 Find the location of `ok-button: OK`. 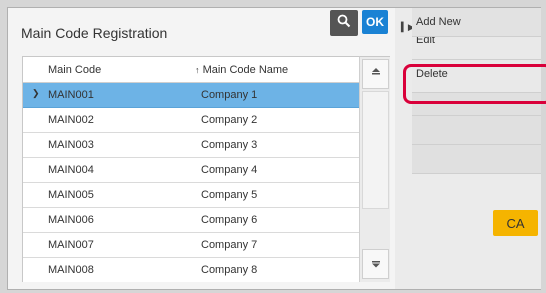

ok-button: OK is located at coordinates (375, 22).